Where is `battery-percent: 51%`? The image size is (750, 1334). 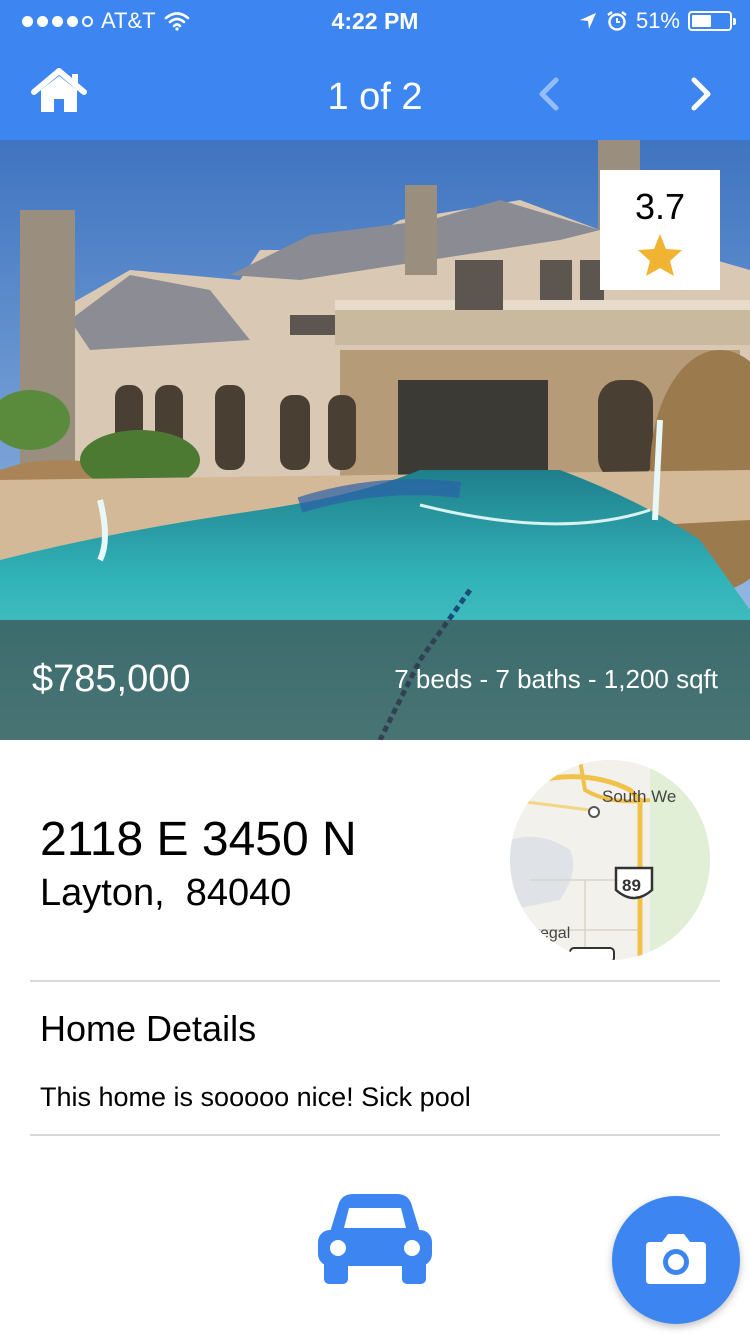
battery-percent: 51% is located at coordinates (657, 20).